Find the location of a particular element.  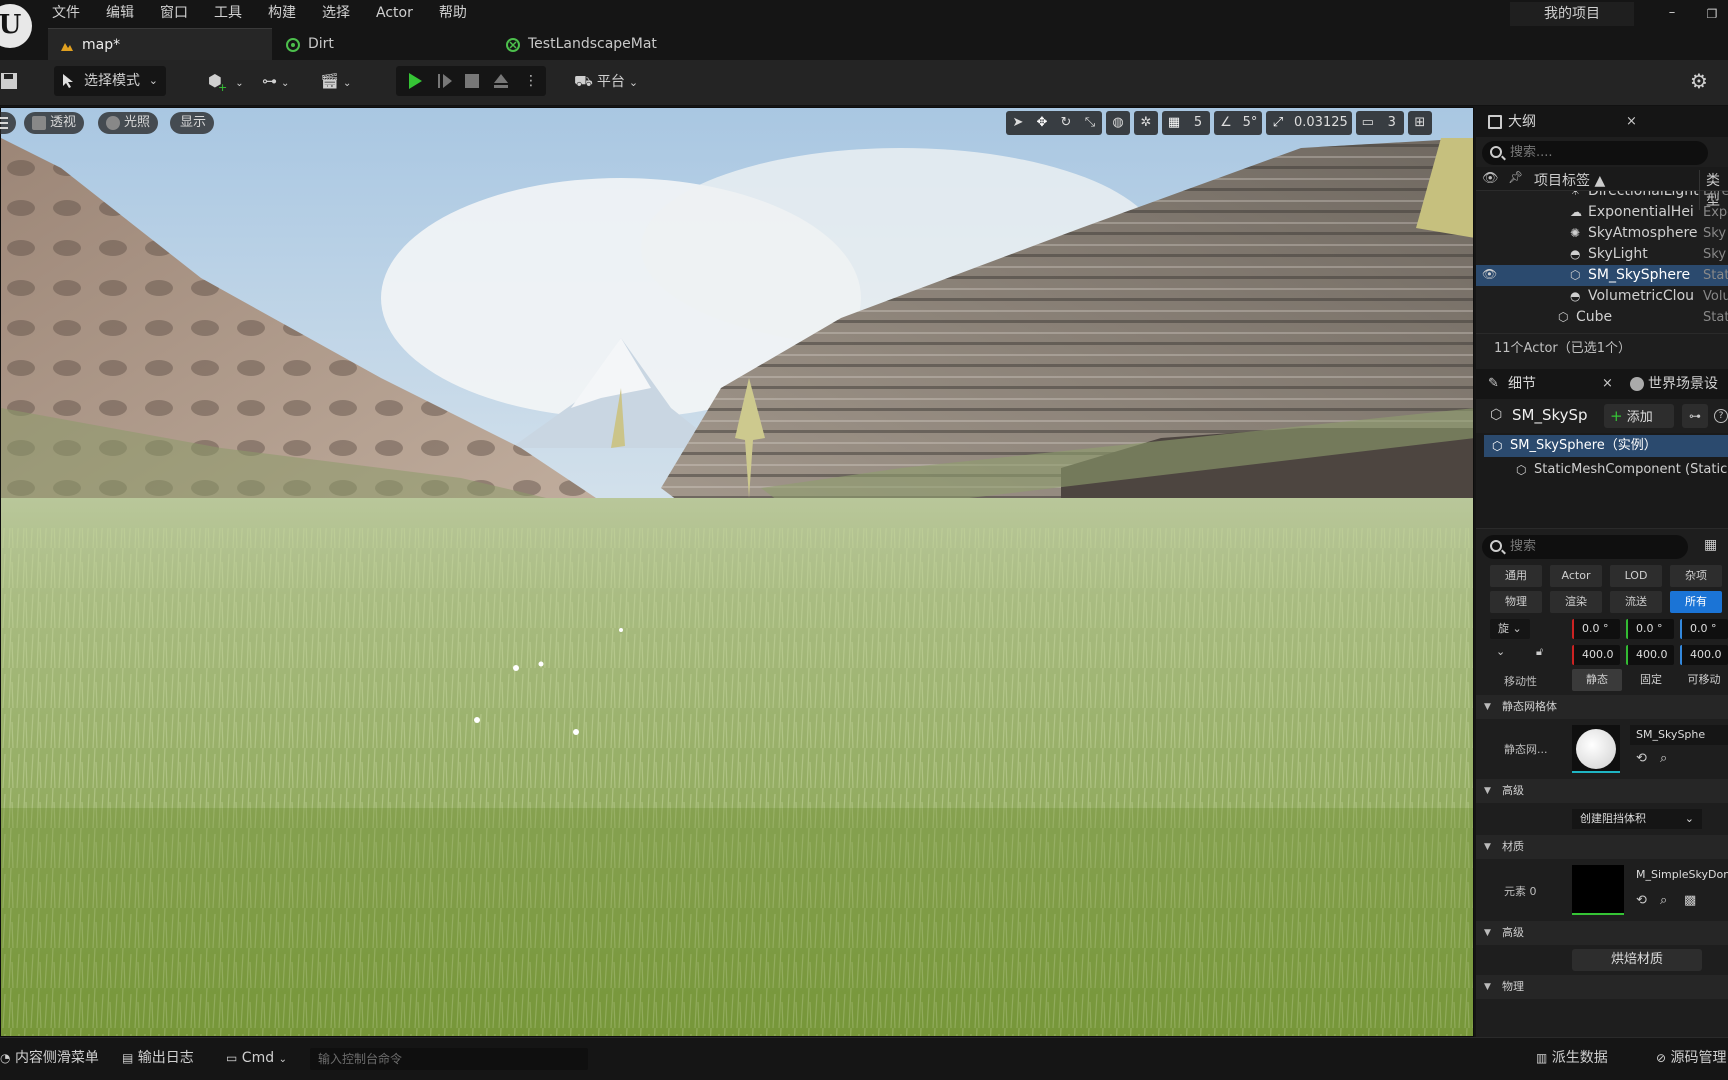

source-control-button: ⊘ 源码管理 is located at coordinates (1692, 1058).